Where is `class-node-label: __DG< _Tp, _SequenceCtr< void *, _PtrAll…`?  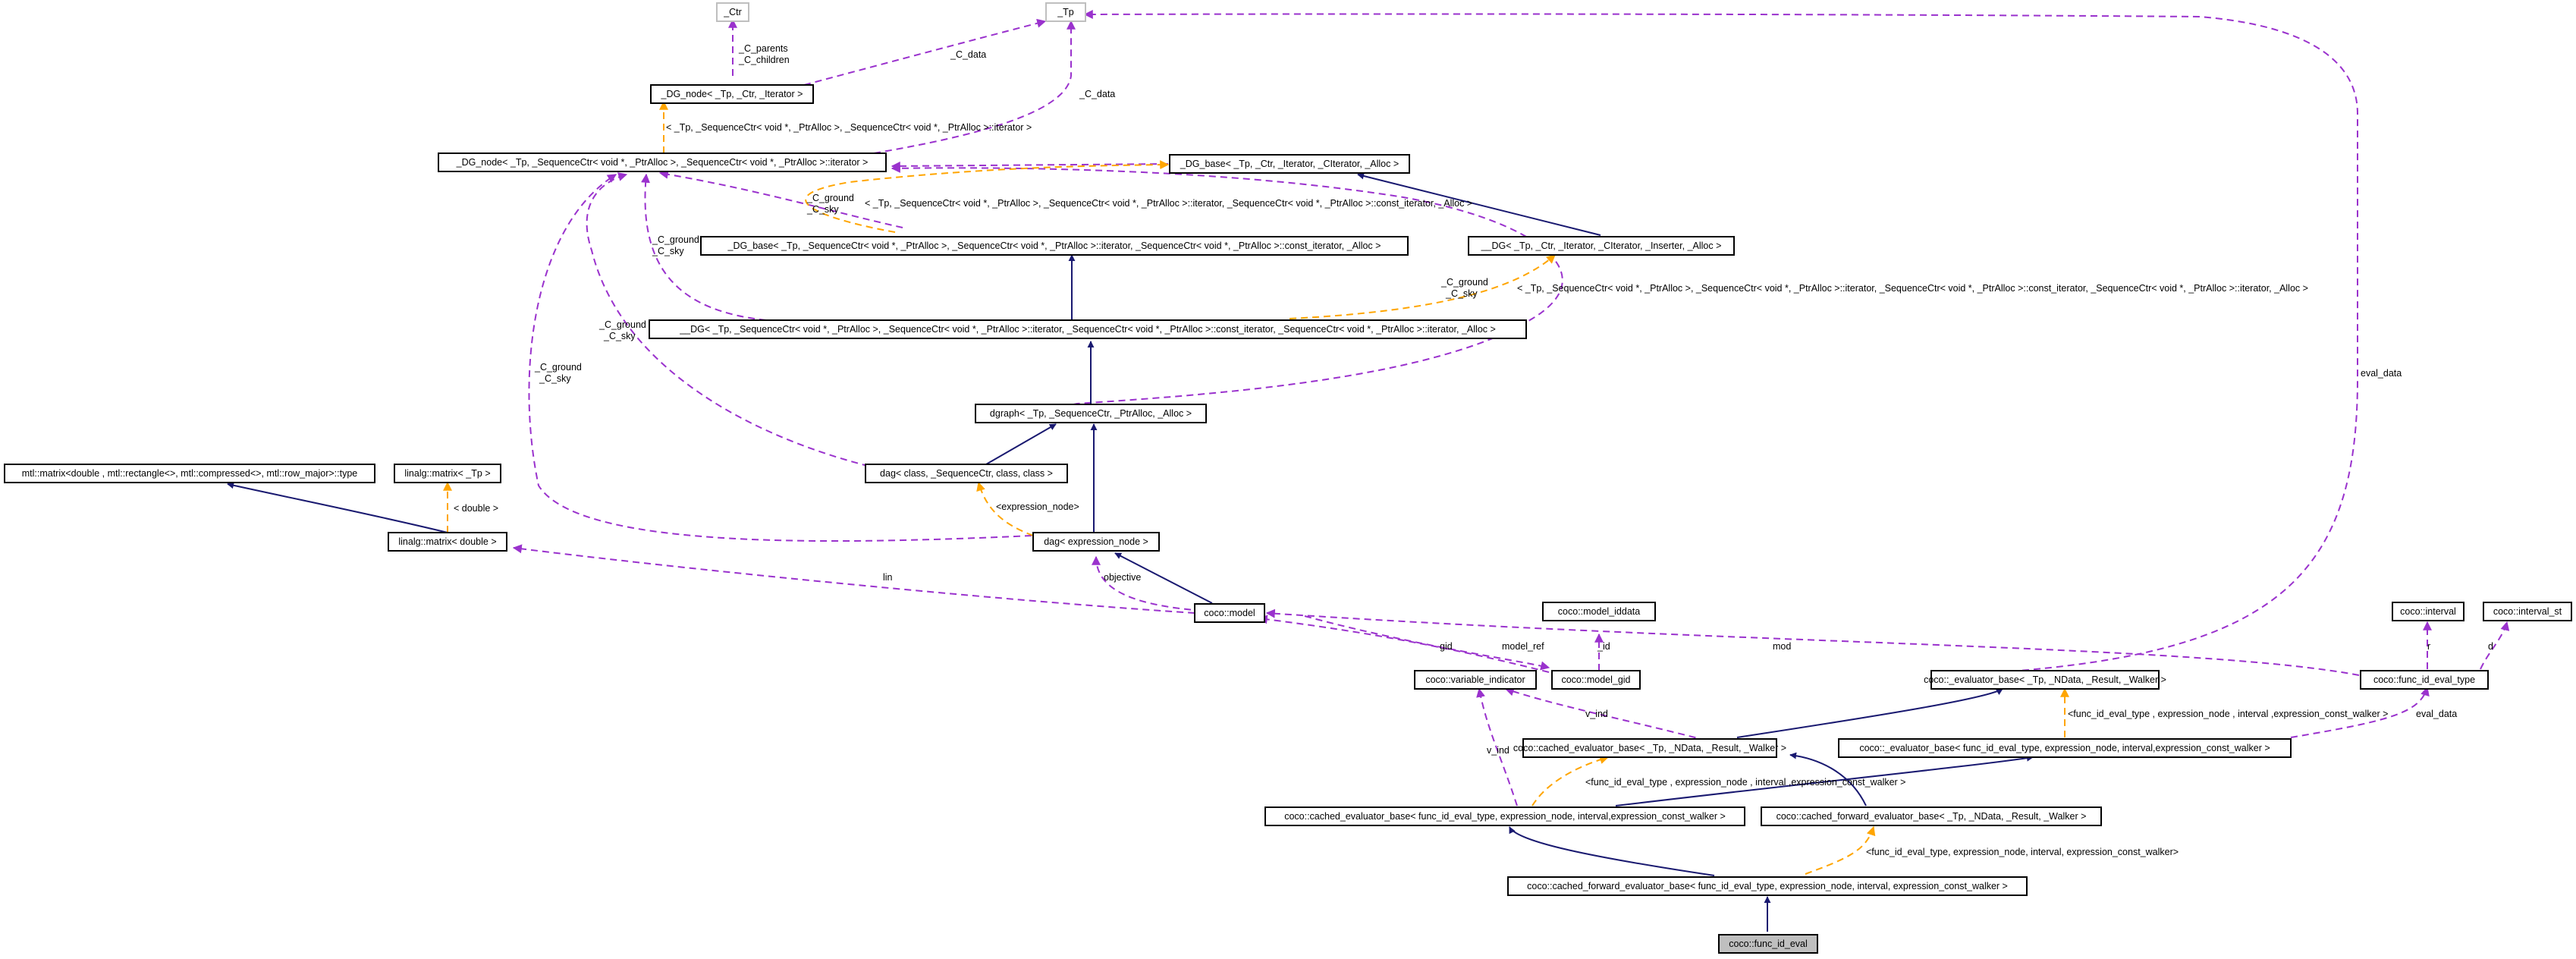
class-node-label: __DG< _Tp, _SequenceCtr< void *, _PtrAll… is located at coordinates (1087, 329).